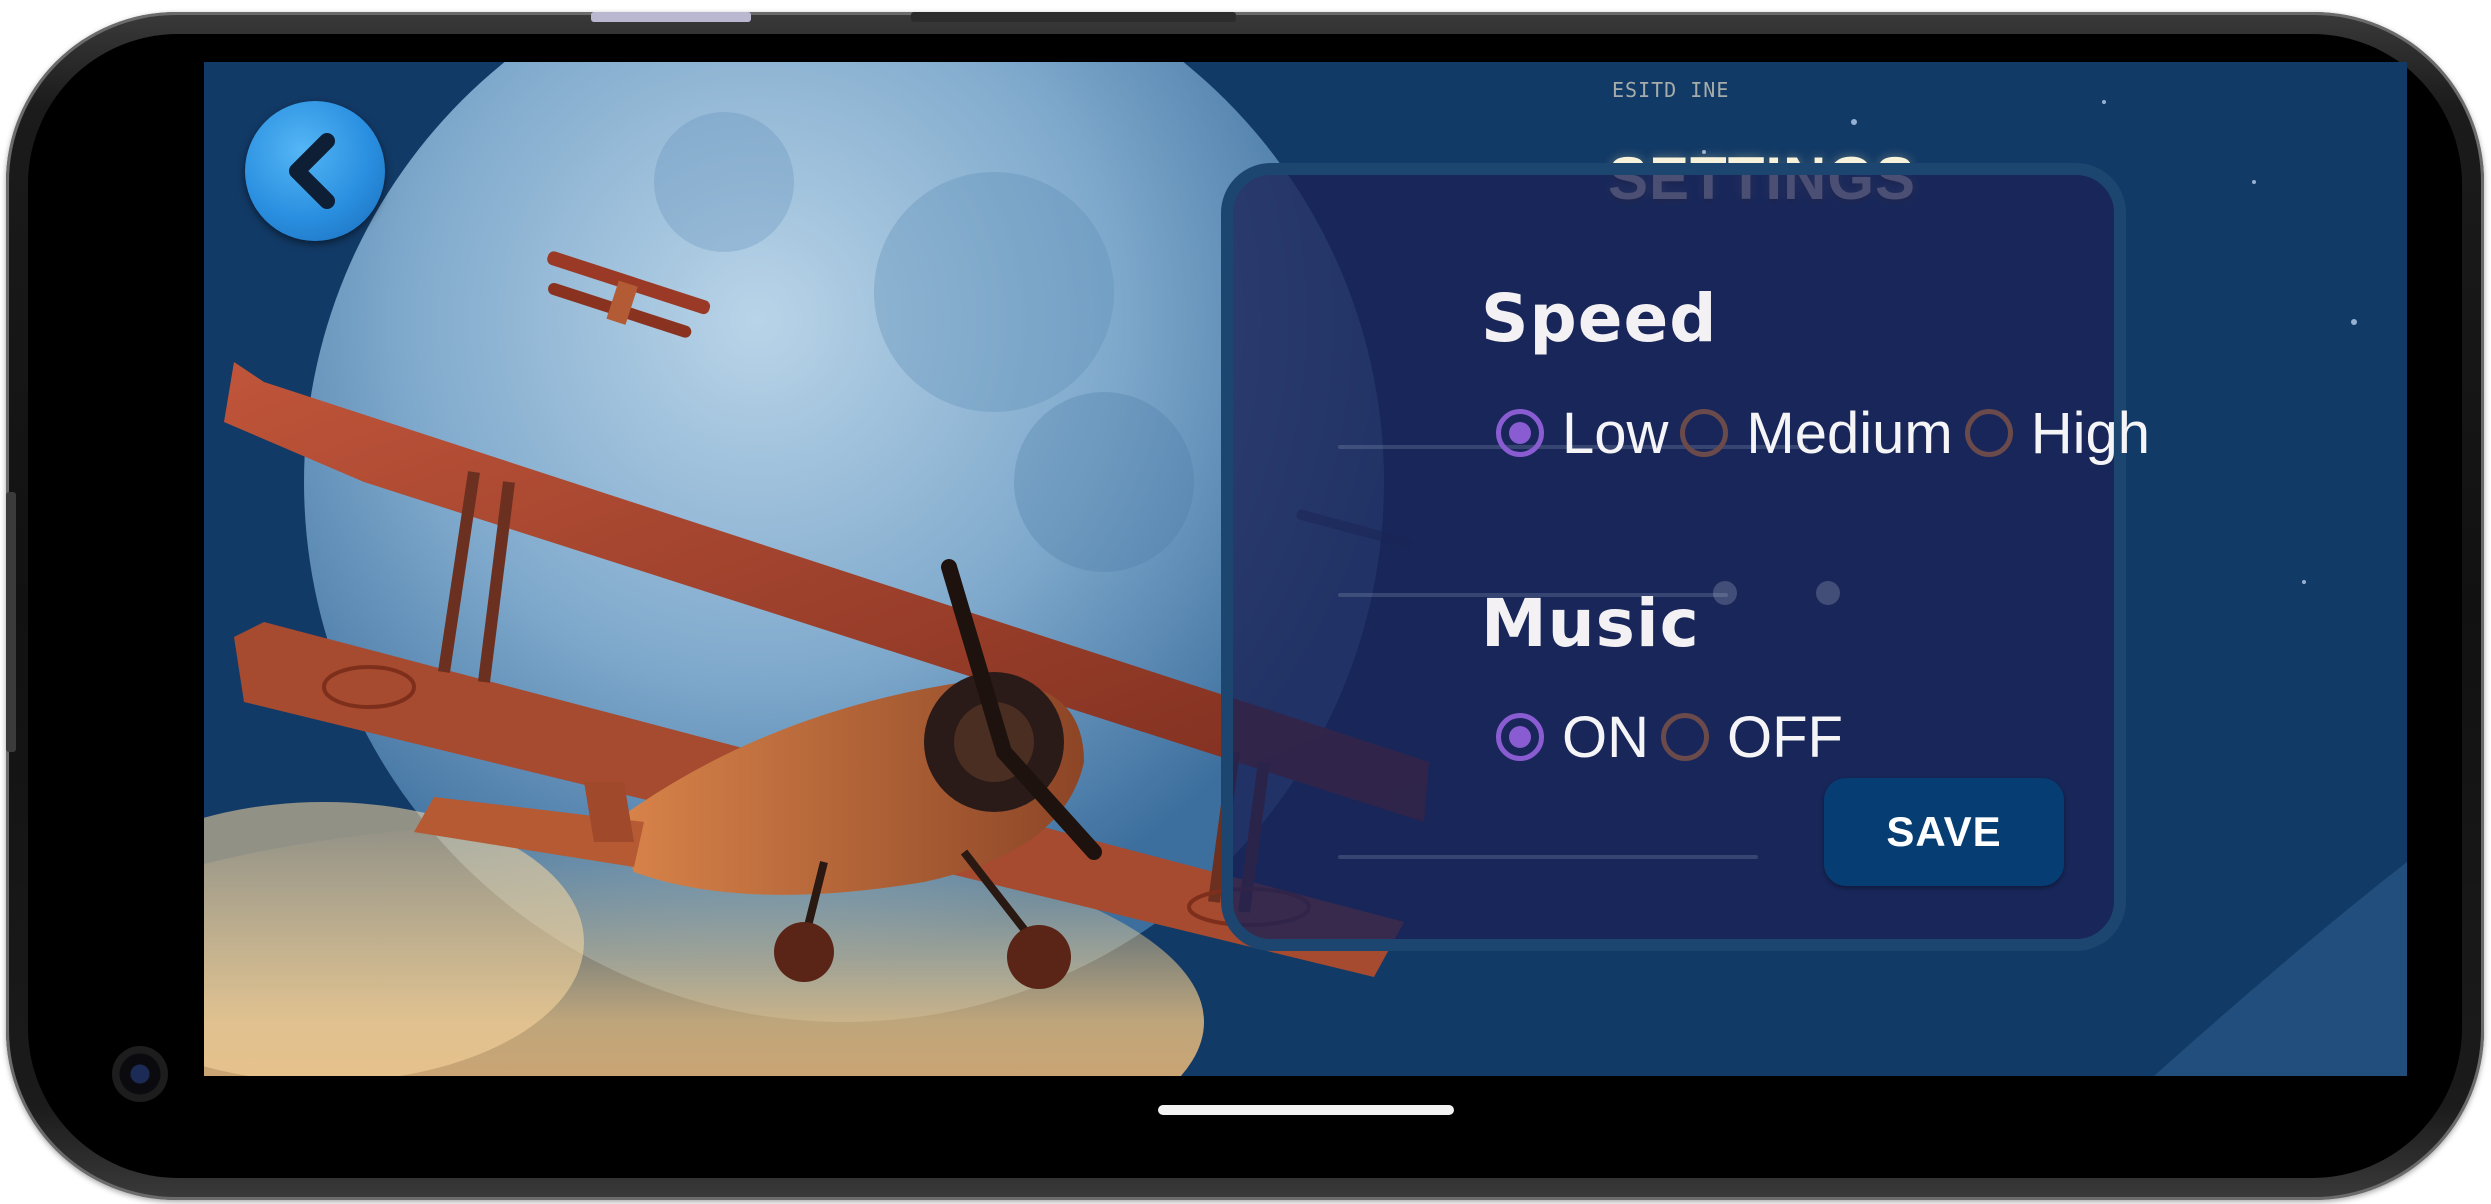 The width and height of the screenshot is (2491, 1204). I want to click on music-radio-on, so click(1520, 737).